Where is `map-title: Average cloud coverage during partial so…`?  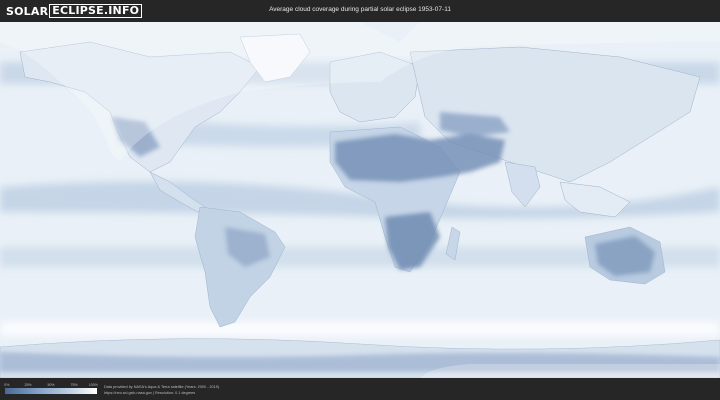 map-title: Average cloud coverage during partial so… is located at coordinates (360, 9).